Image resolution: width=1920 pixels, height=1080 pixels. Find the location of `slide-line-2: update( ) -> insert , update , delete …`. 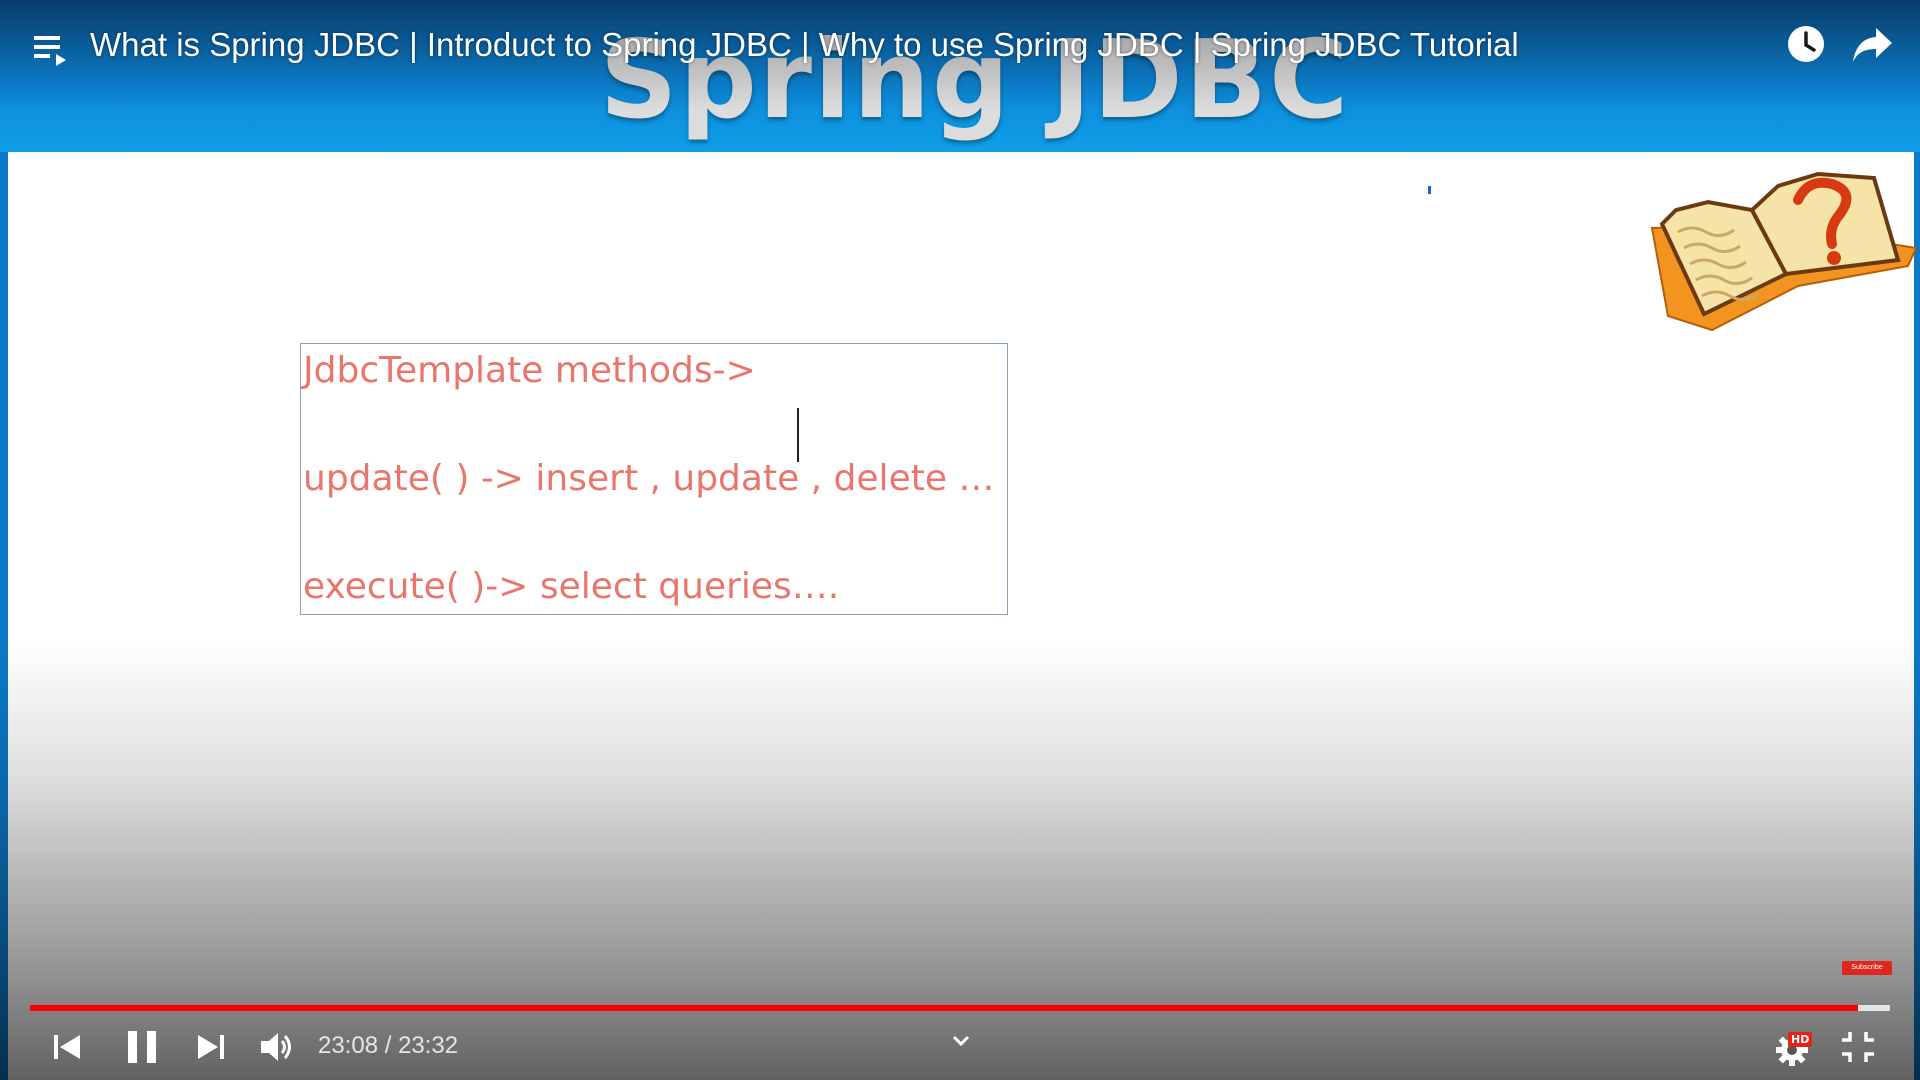

slide-line-2: update( ) -> insert , update , delete … is located at coordinates (649, 478).